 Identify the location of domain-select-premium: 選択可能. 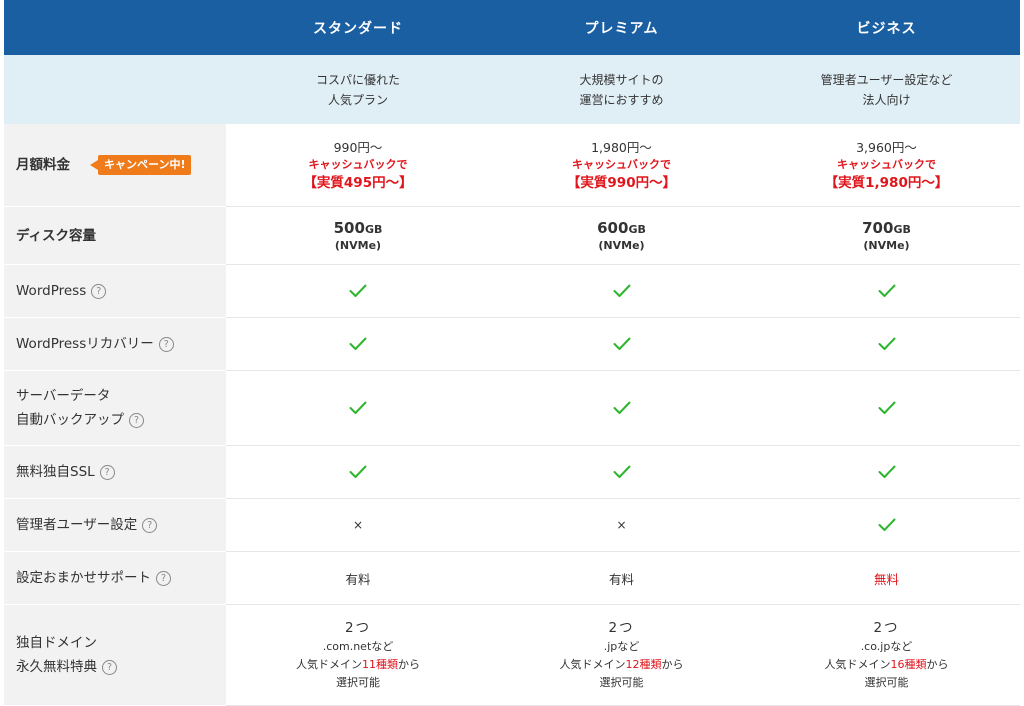
(621, 682).